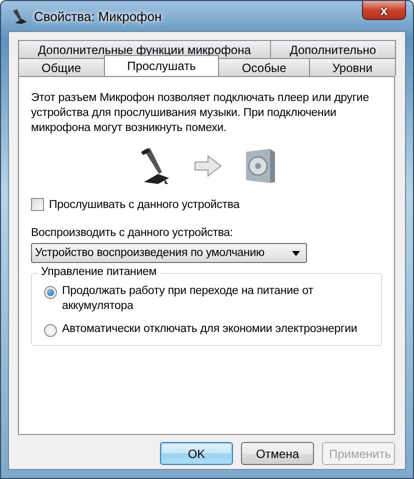  I want to click on caret-icon, so click(296, 253).